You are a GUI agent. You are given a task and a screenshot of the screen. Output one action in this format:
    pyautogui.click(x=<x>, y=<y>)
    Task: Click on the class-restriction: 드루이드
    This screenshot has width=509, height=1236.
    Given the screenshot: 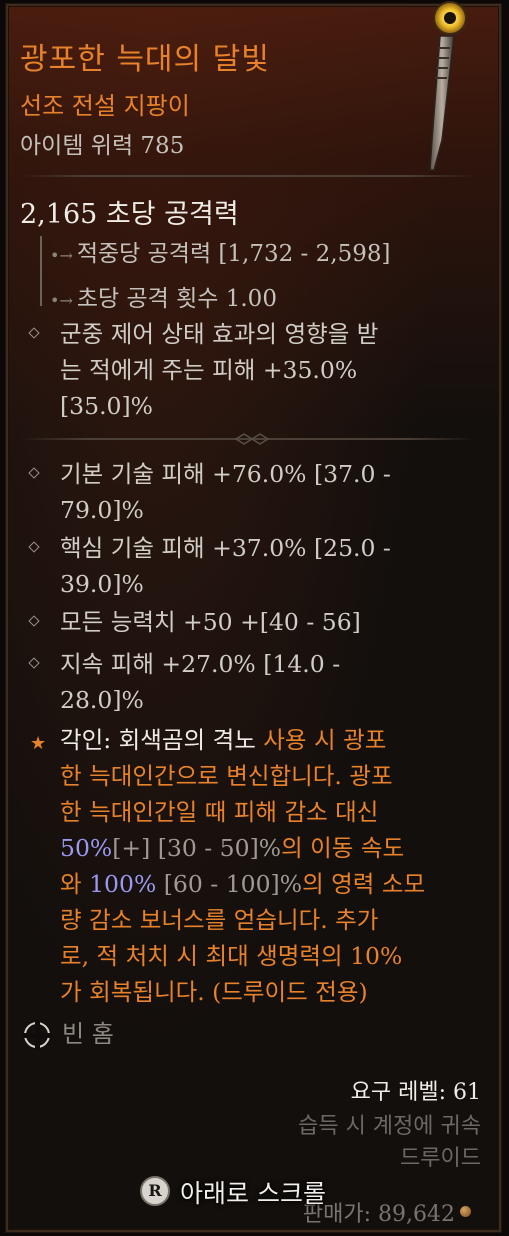 What is the action you would take?
    pyautogui.click(x=440, y=1158)
    